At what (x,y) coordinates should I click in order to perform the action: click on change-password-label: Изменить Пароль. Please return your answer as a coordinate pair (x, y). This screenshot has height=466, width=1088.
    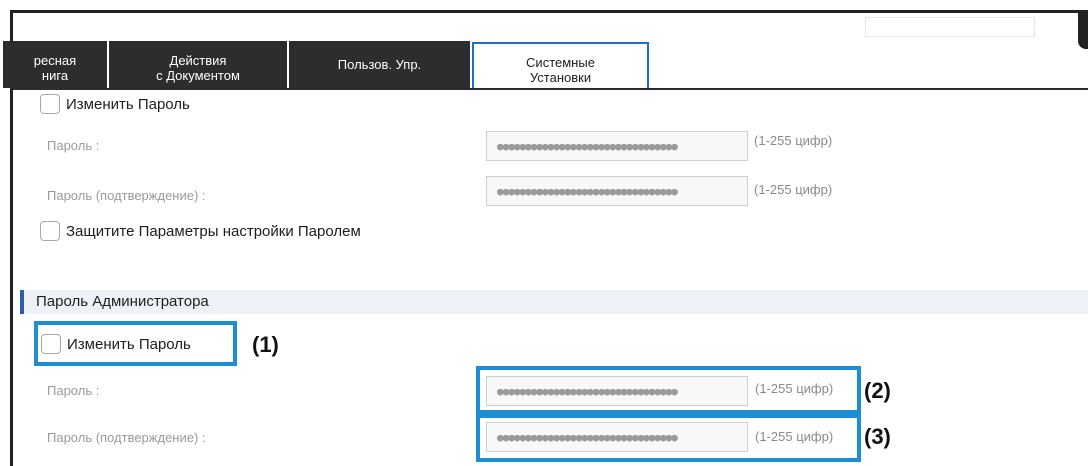
    Looking at the image, I should click on (128, 104).